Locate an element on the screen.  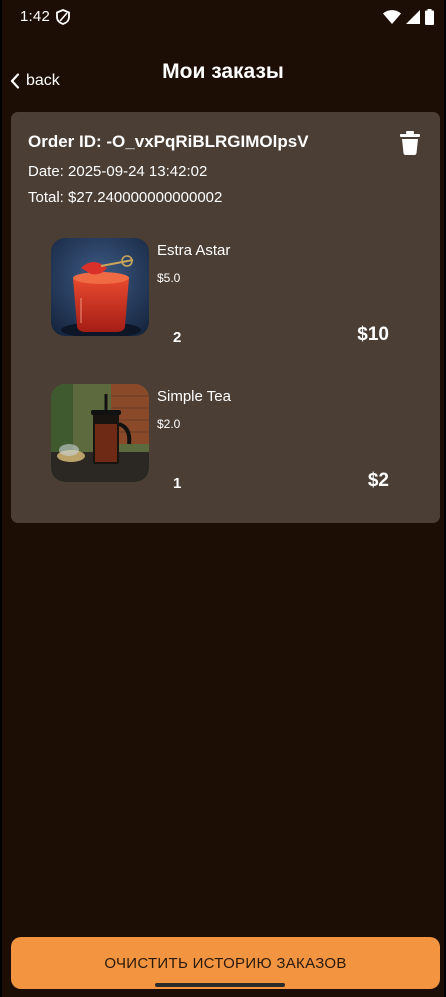
wifi-icon is located at coordinates (392, 17).